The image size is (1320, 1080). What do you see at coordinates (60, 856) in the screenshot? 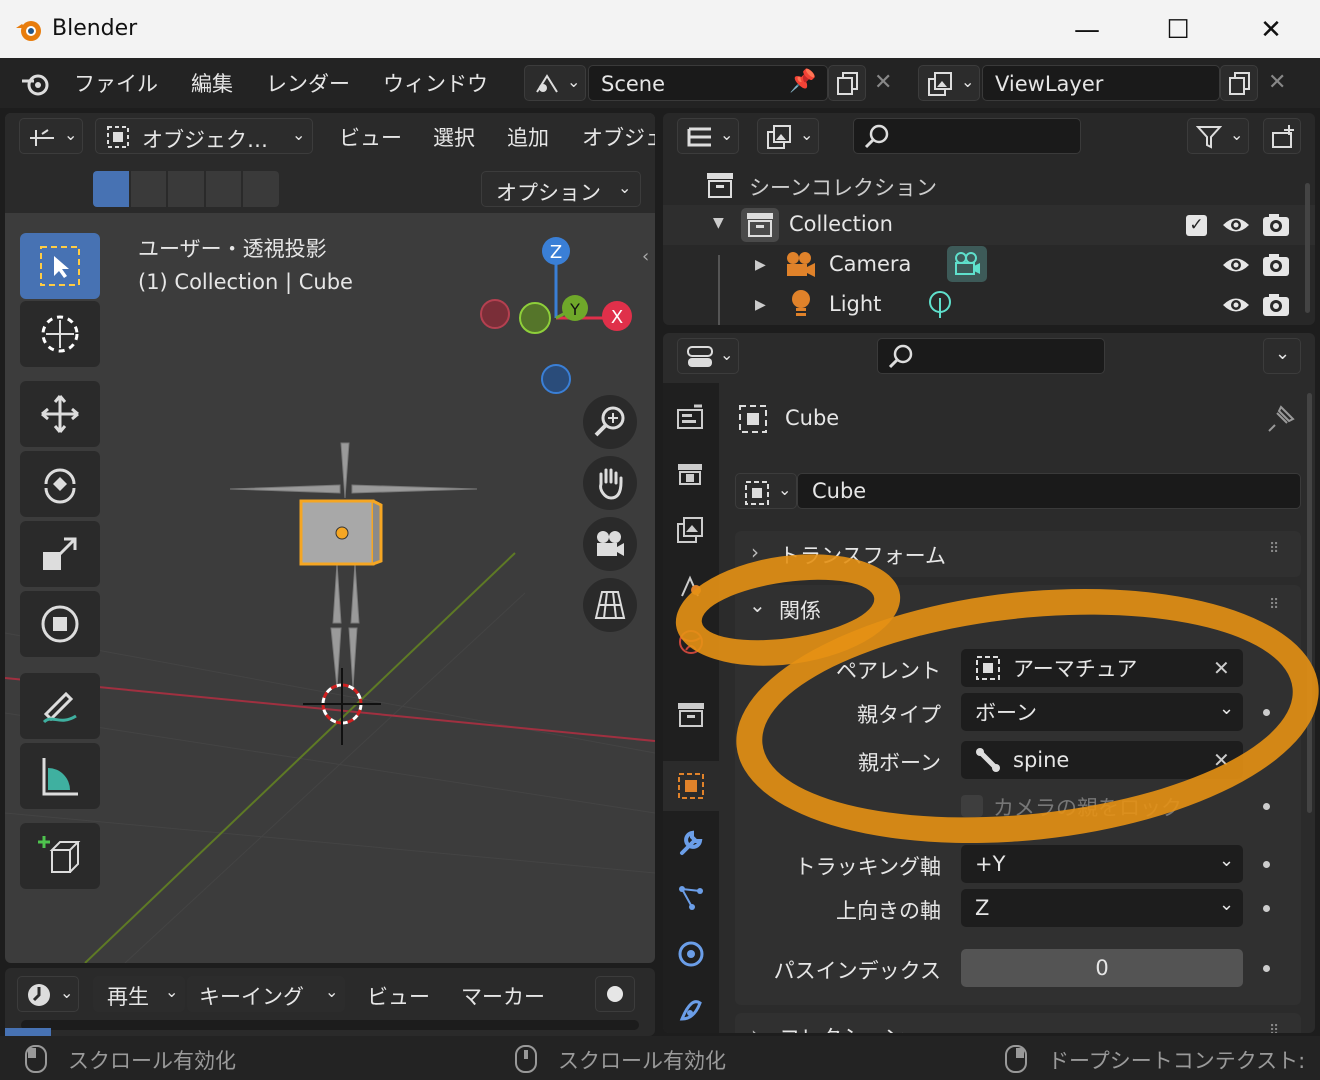
I see `add-cube-tool` at bounding box center [60, 856].